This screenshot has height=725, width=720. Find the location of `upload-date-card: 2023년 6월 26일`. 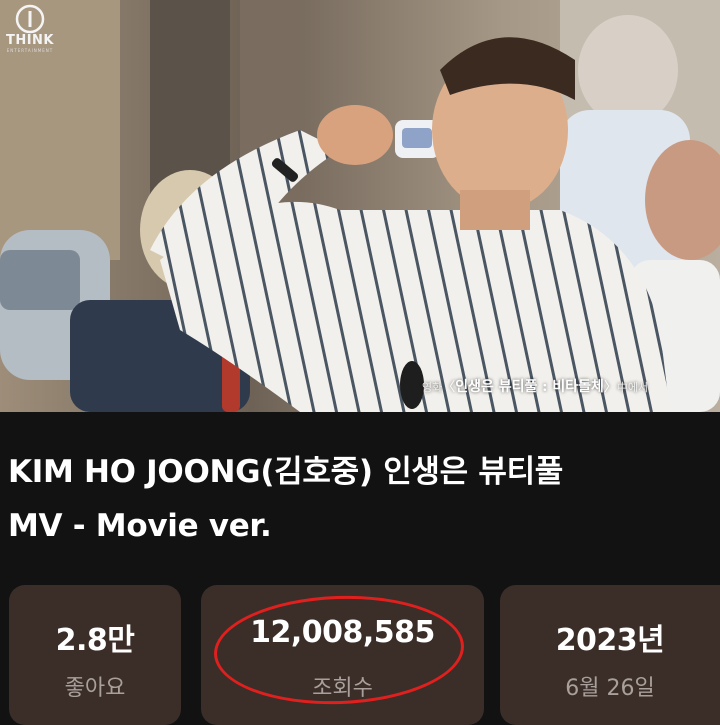

upload-date-card: 2023년 6월 26일 is located at coordinates (610, 655).